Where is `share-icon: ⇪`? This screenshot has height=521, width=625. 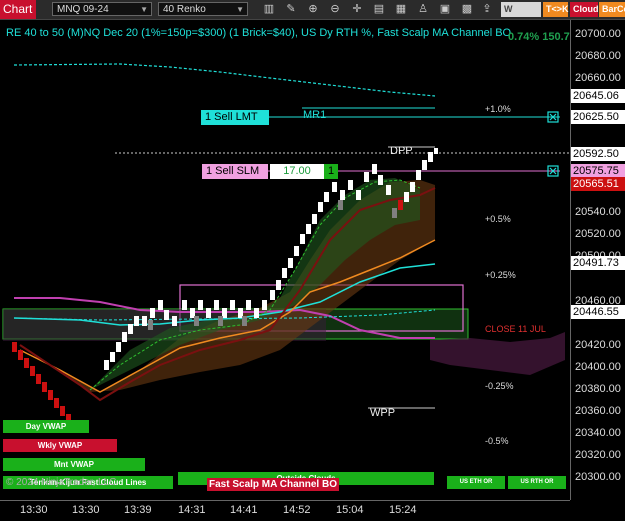 share-icon: ⇪ is located at coordinates (487, 9).